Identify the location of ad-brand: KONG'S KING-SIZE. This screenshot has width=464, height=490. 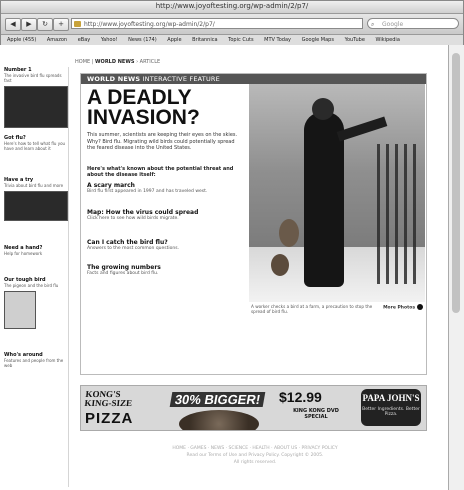
(108, 398).